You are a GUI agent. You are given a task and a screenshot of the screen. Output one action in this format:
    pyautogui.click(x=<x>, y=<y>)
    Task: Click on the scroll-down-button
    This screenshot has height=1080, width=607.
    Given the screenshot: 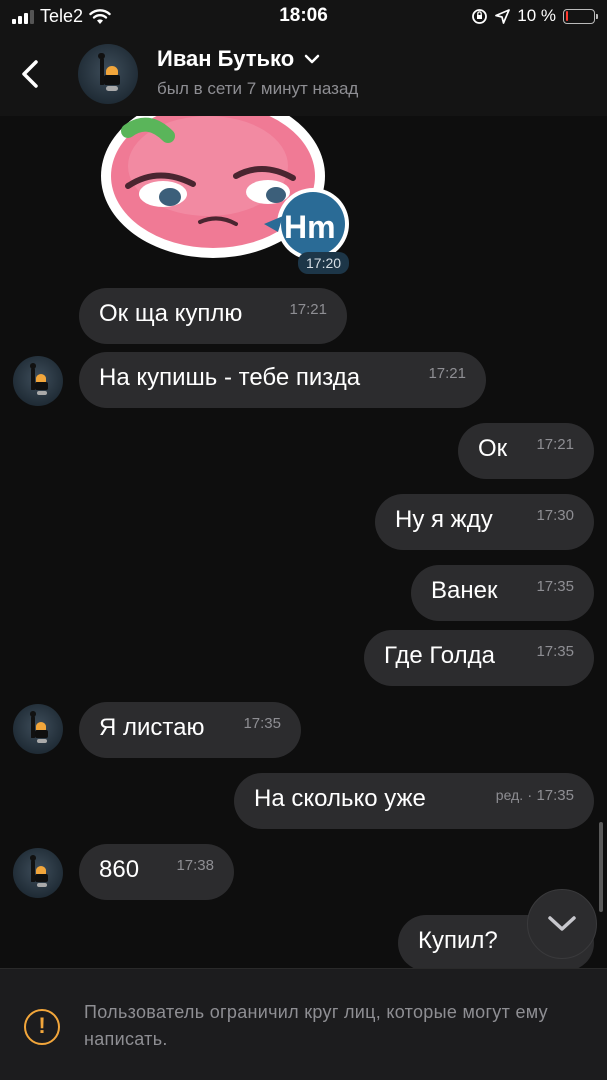 What is the action you would take?
    pyautogui.click(x=562, y=924)
    